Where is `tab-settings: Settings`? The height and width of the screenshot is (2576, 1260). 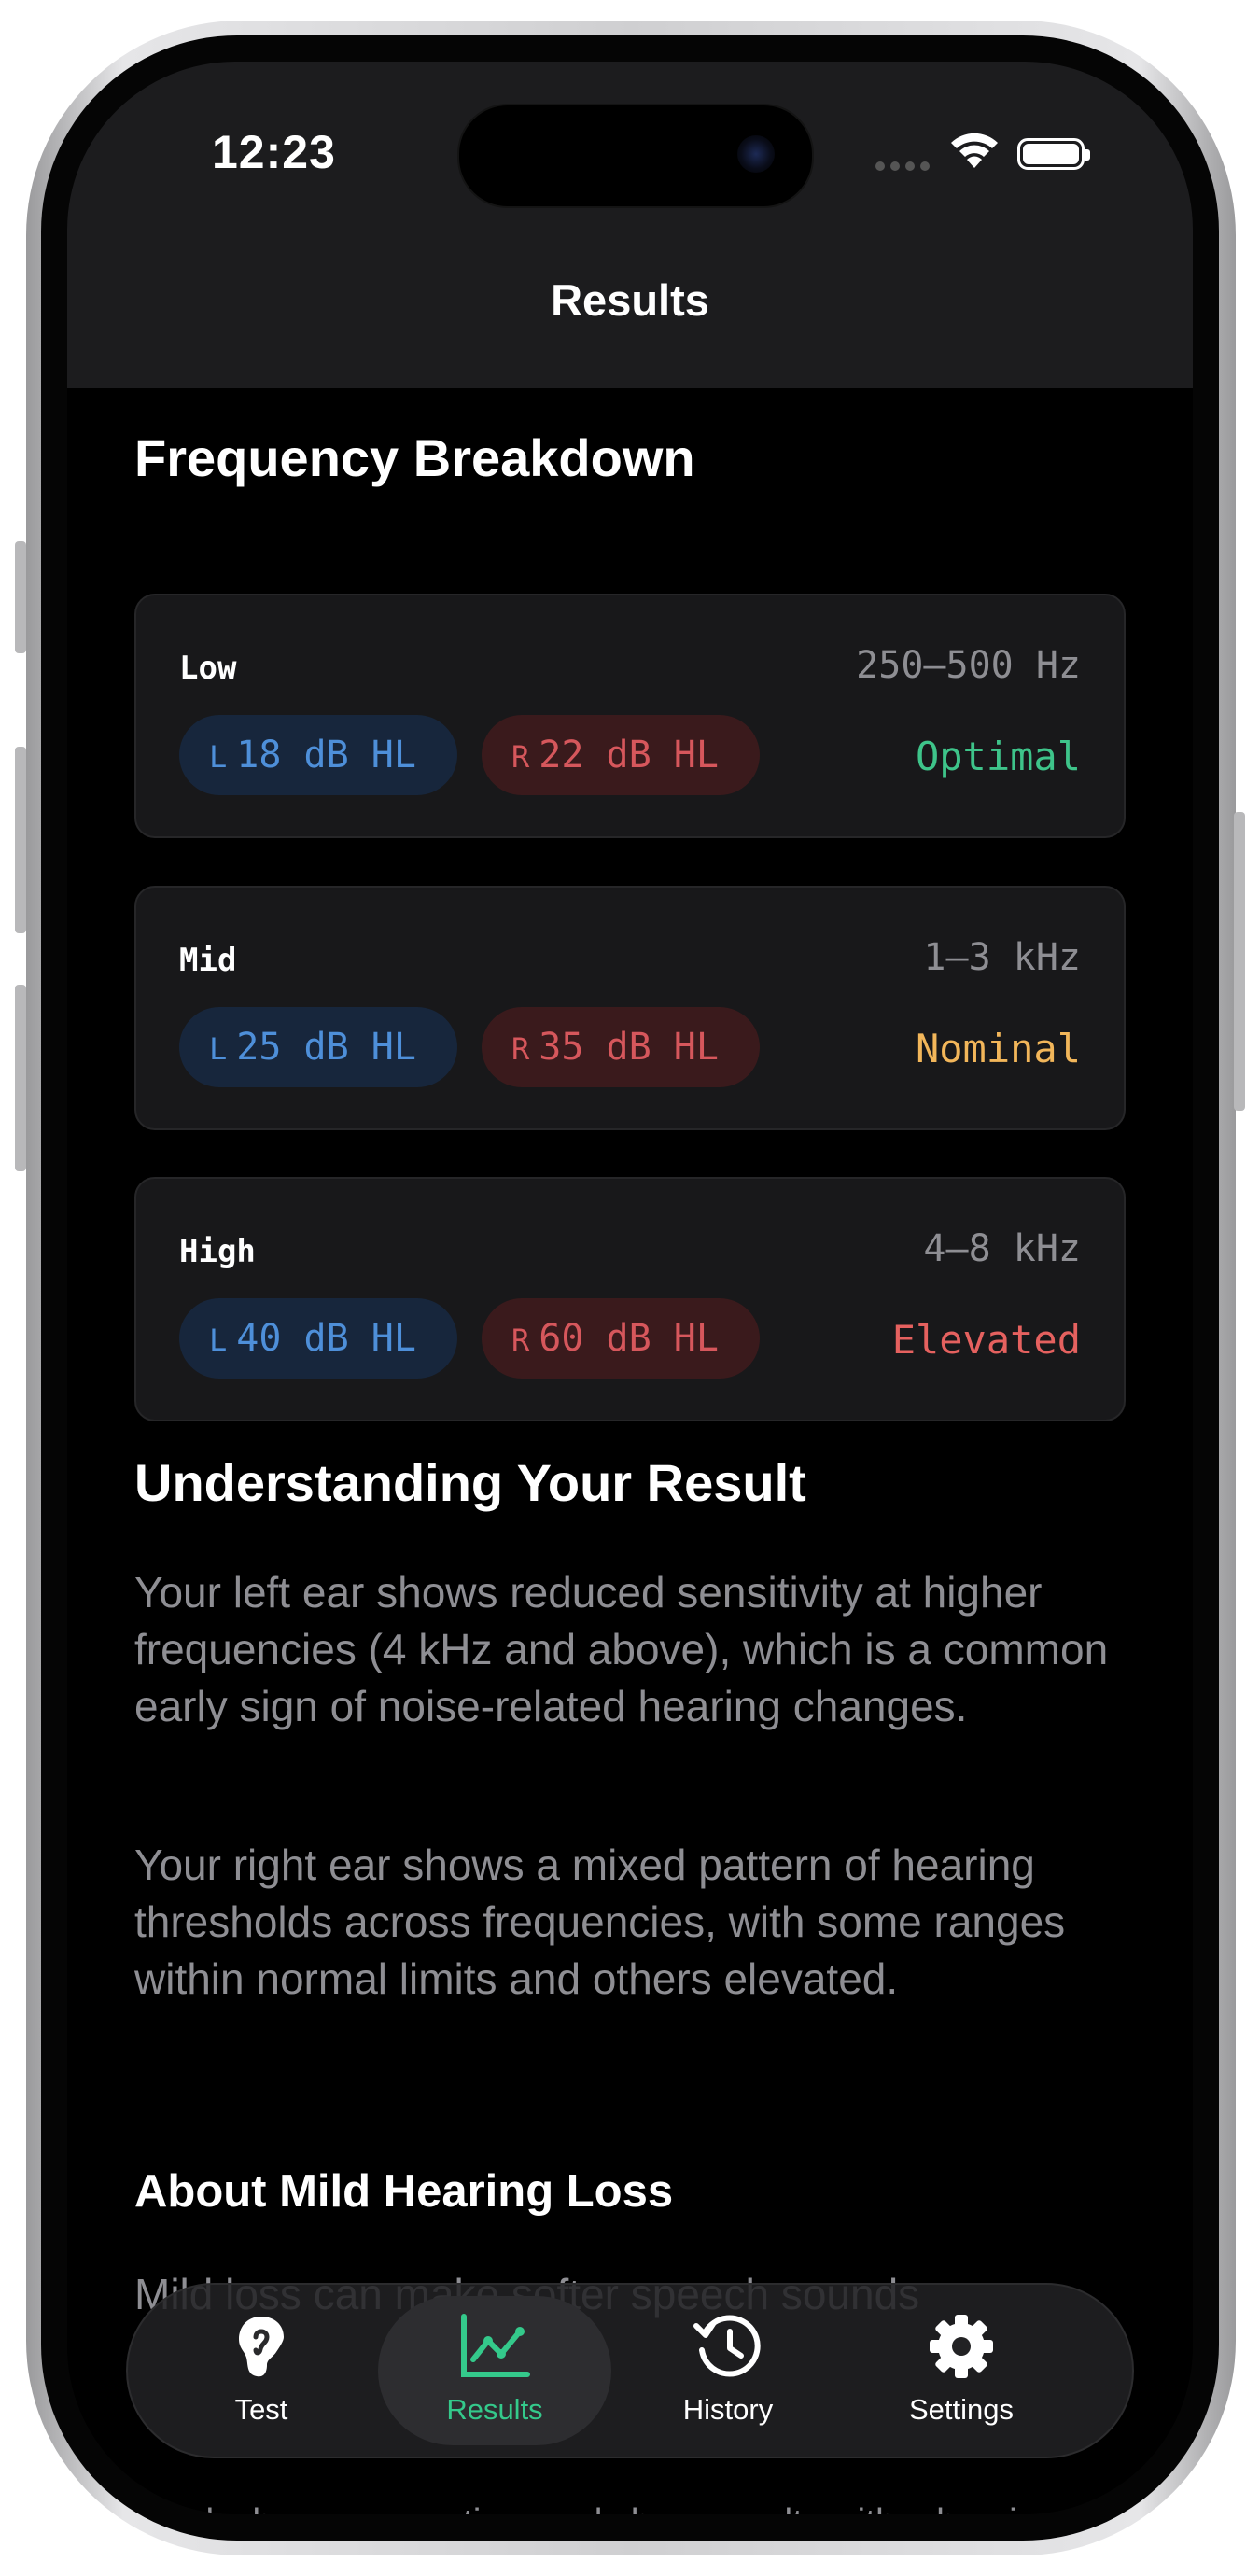 tab-settings: Settings is located at coordinates (961, 2371).